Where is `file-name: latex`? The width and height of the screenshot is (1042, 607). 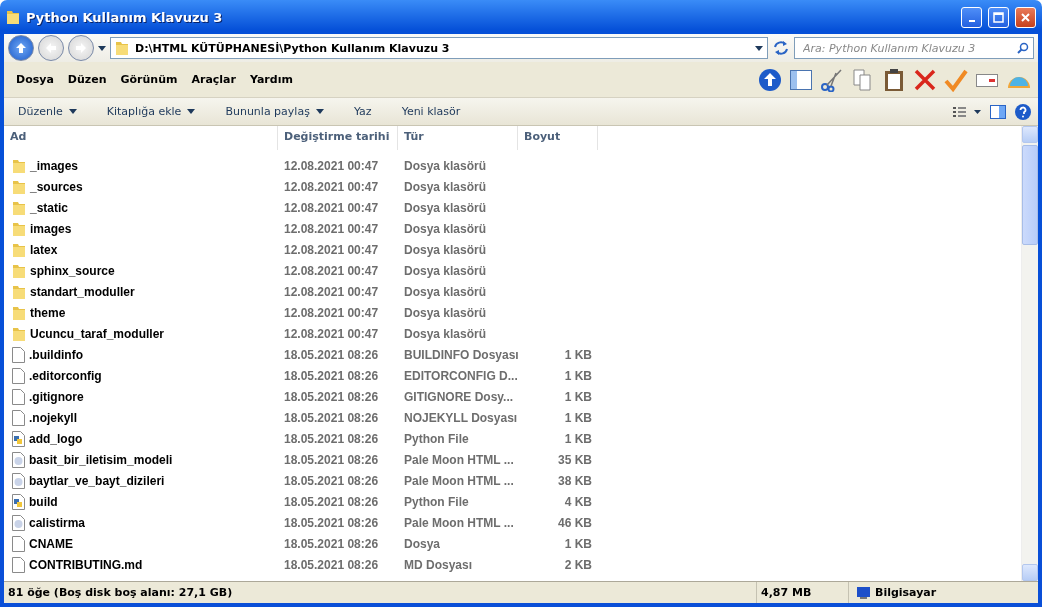
file-name: latex is located at coordinates (141, 249).